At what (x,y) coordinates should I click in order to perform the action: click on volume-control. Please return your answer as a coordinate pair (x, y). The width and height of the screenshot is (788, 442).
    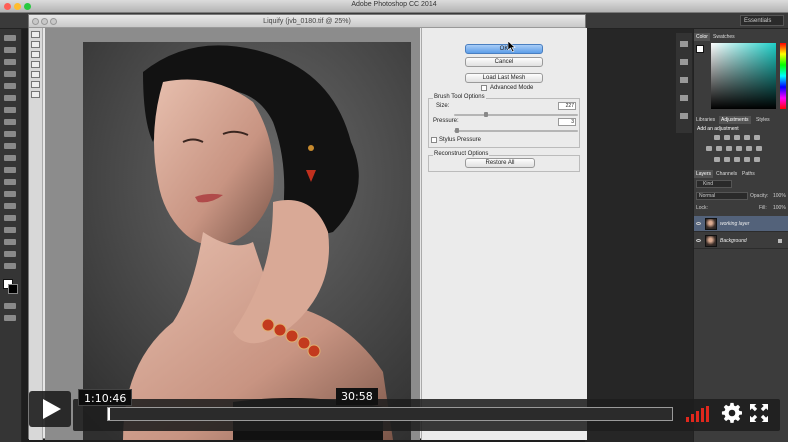
    Looking at the image, I should click on (699, 414).